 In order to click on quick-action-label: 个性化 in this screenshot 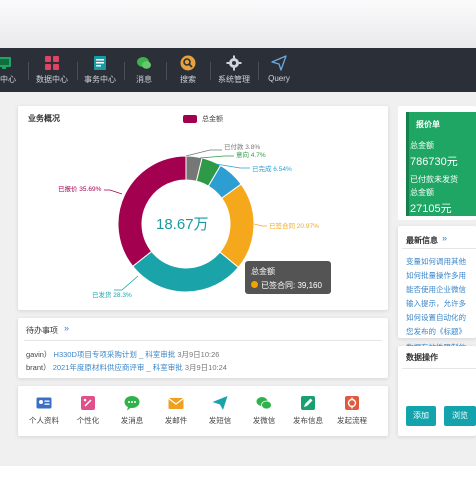, I will do `click(88, 420)`.